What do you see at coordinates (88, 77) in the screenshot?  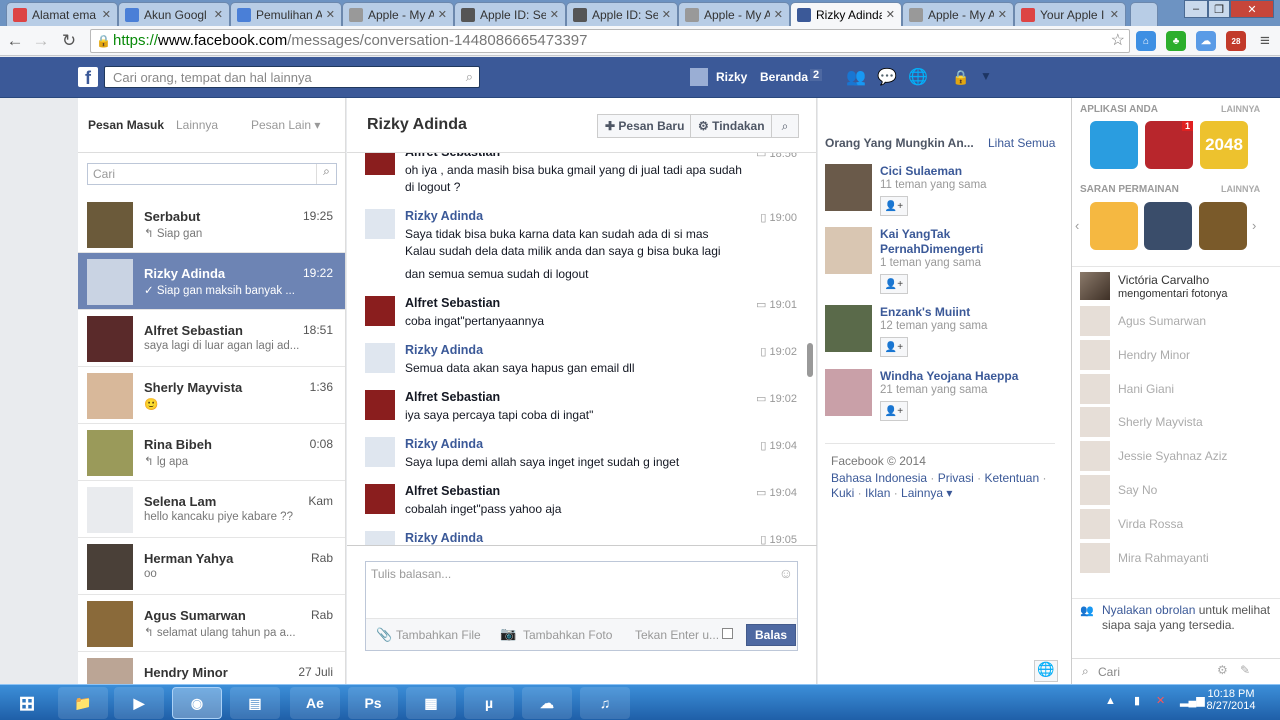 I see `facebook-logo-icon: f` at bounding box center [88, 77].